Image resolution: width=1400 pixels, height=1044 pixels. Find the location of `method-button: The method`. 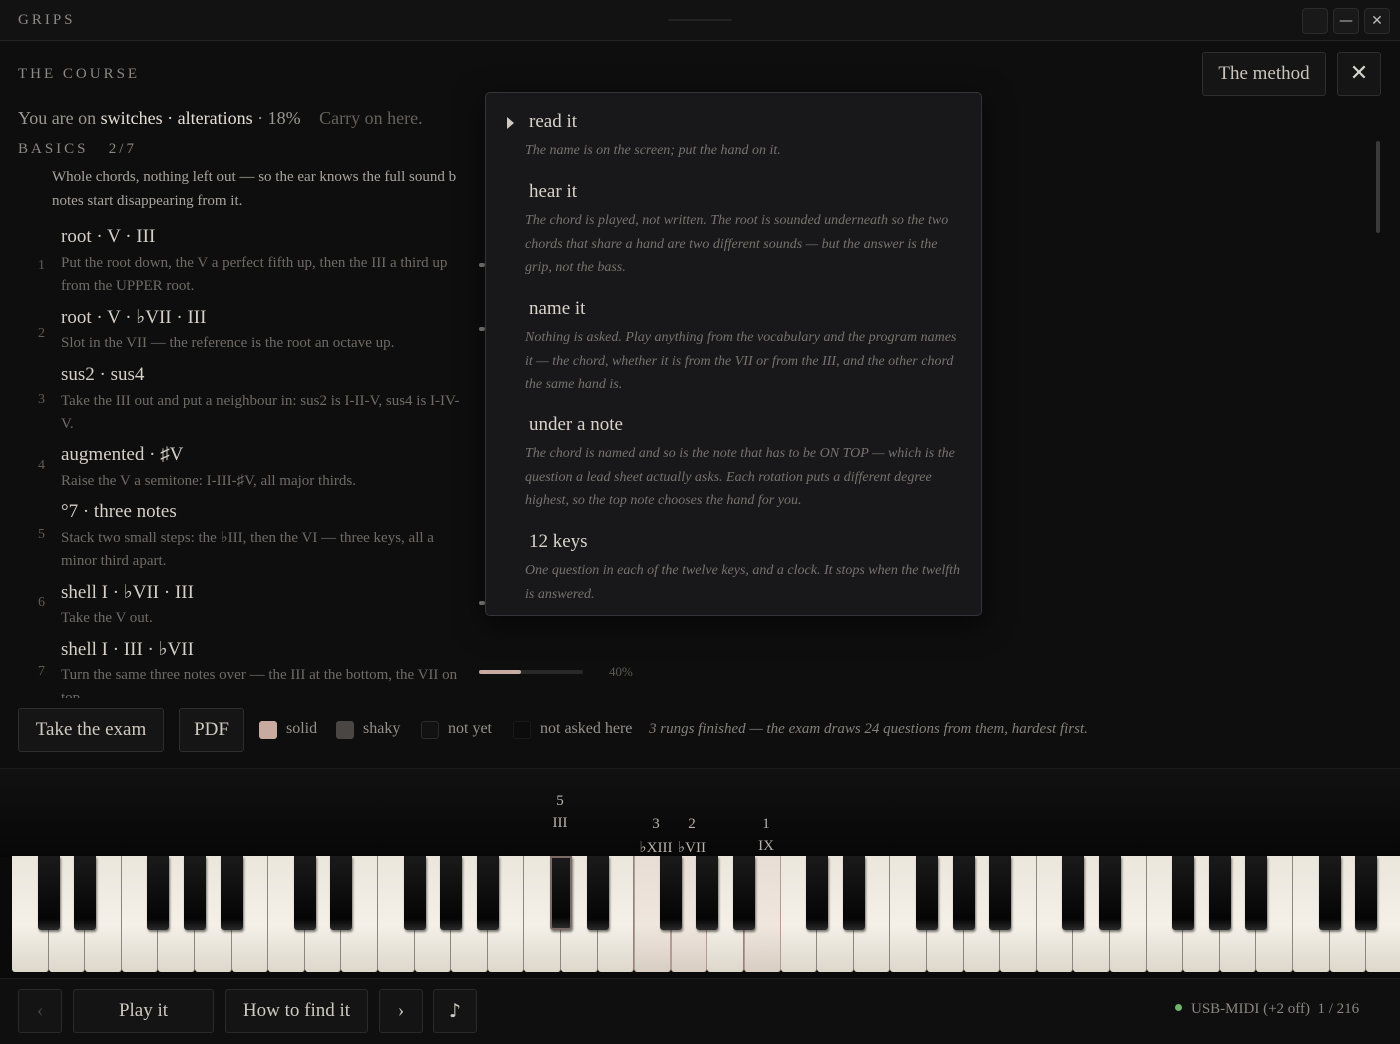

method-button: The method is located at coordinates (1264, 74).